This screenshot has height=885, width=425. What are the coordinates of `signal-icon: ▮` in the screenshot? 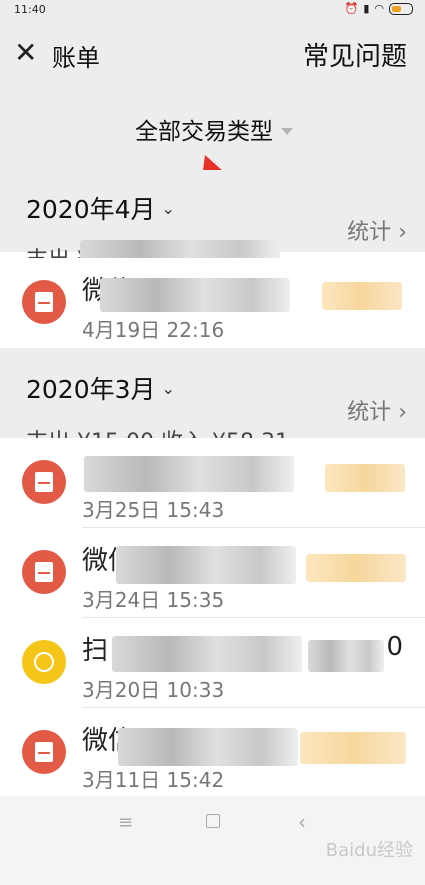 It's located at (366, 8).